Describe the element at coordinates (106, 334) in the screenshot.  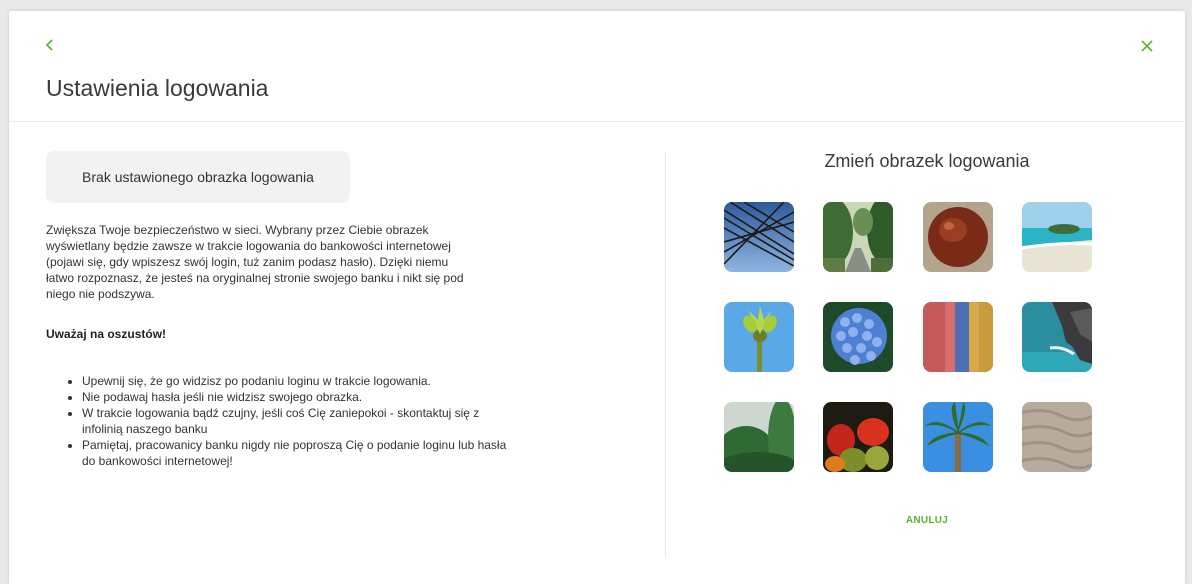
I see `warning-heading: Uważaj na oszustów!` at that location.